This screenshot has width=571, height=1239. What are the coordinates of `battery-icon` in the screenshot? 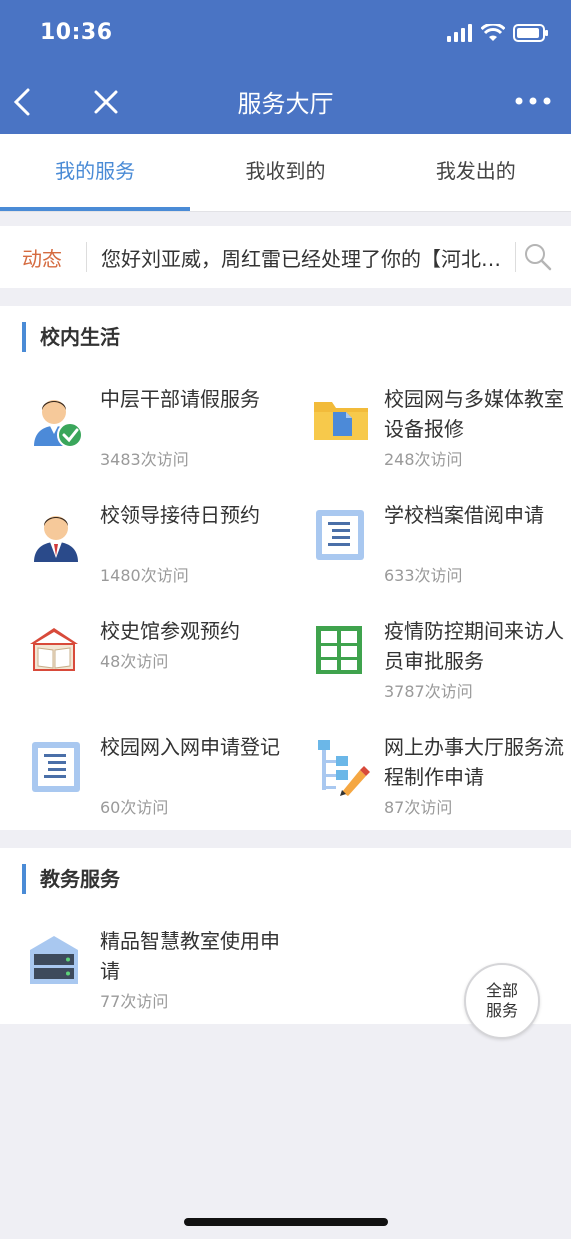 It's located at (530, 33).